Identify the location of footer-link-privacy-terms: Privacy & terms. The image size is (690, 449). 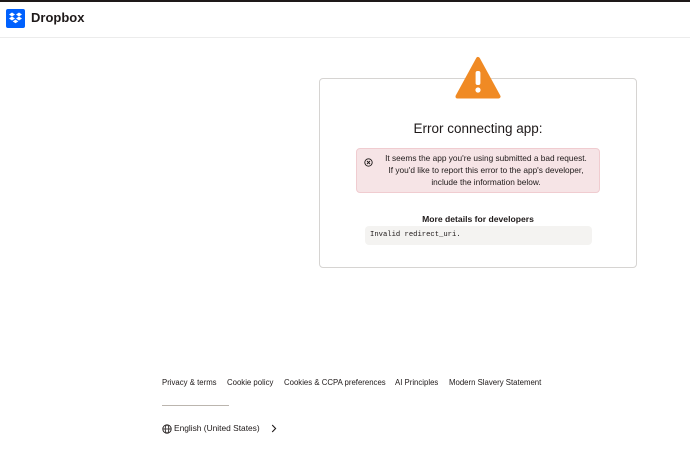
(189, 382).